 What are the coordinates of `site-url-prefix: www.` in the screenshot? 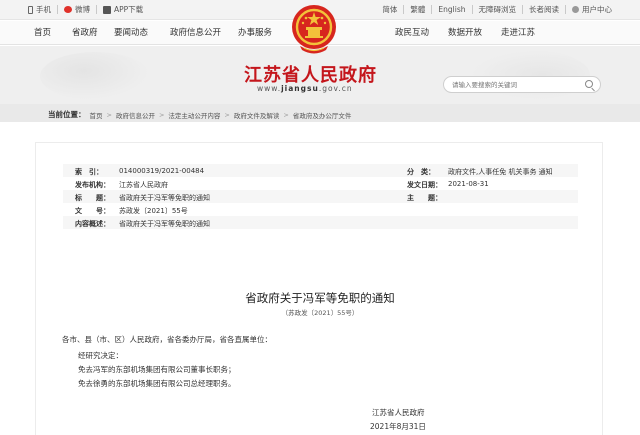 It's located at (269, 88).